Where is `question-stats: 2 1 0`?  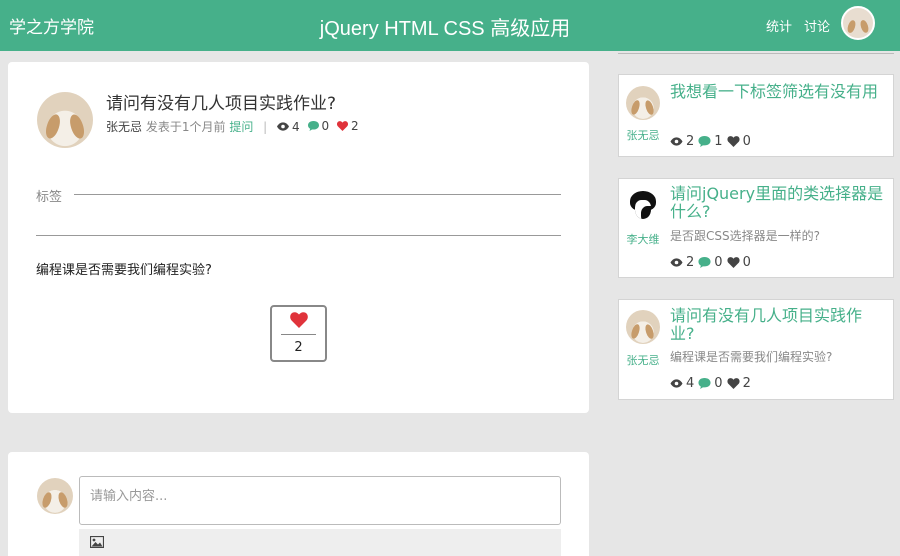
question-stats: 2 1 0 is located at coordinates (712, 141).